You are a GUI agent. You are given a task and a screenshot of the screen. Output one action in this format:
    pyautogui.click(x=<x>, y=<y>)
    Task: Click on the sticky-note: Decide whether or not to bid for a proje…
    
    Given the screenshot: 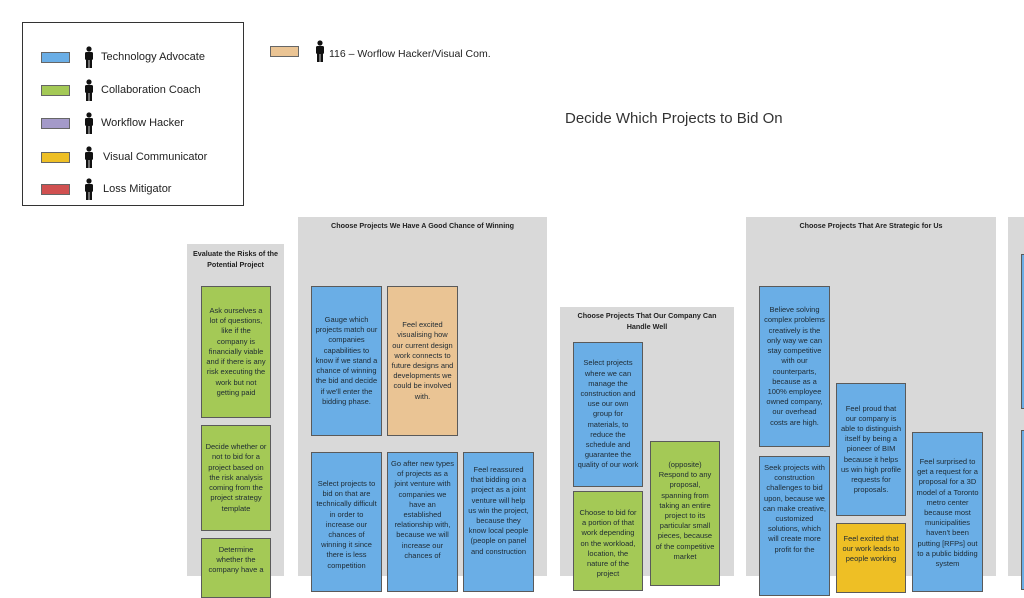 What is the action you would take?
    pyautogui.click(x=236, y=478)
    